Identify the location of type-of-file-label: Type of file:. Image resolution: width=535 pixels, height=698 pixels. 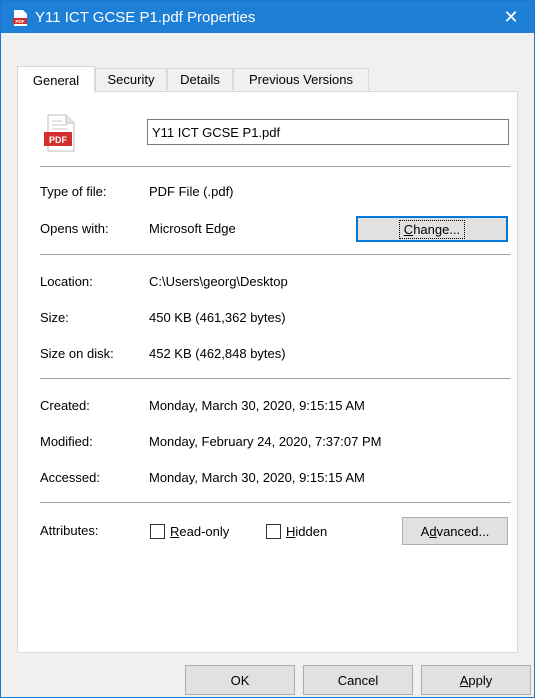
(73, 191).